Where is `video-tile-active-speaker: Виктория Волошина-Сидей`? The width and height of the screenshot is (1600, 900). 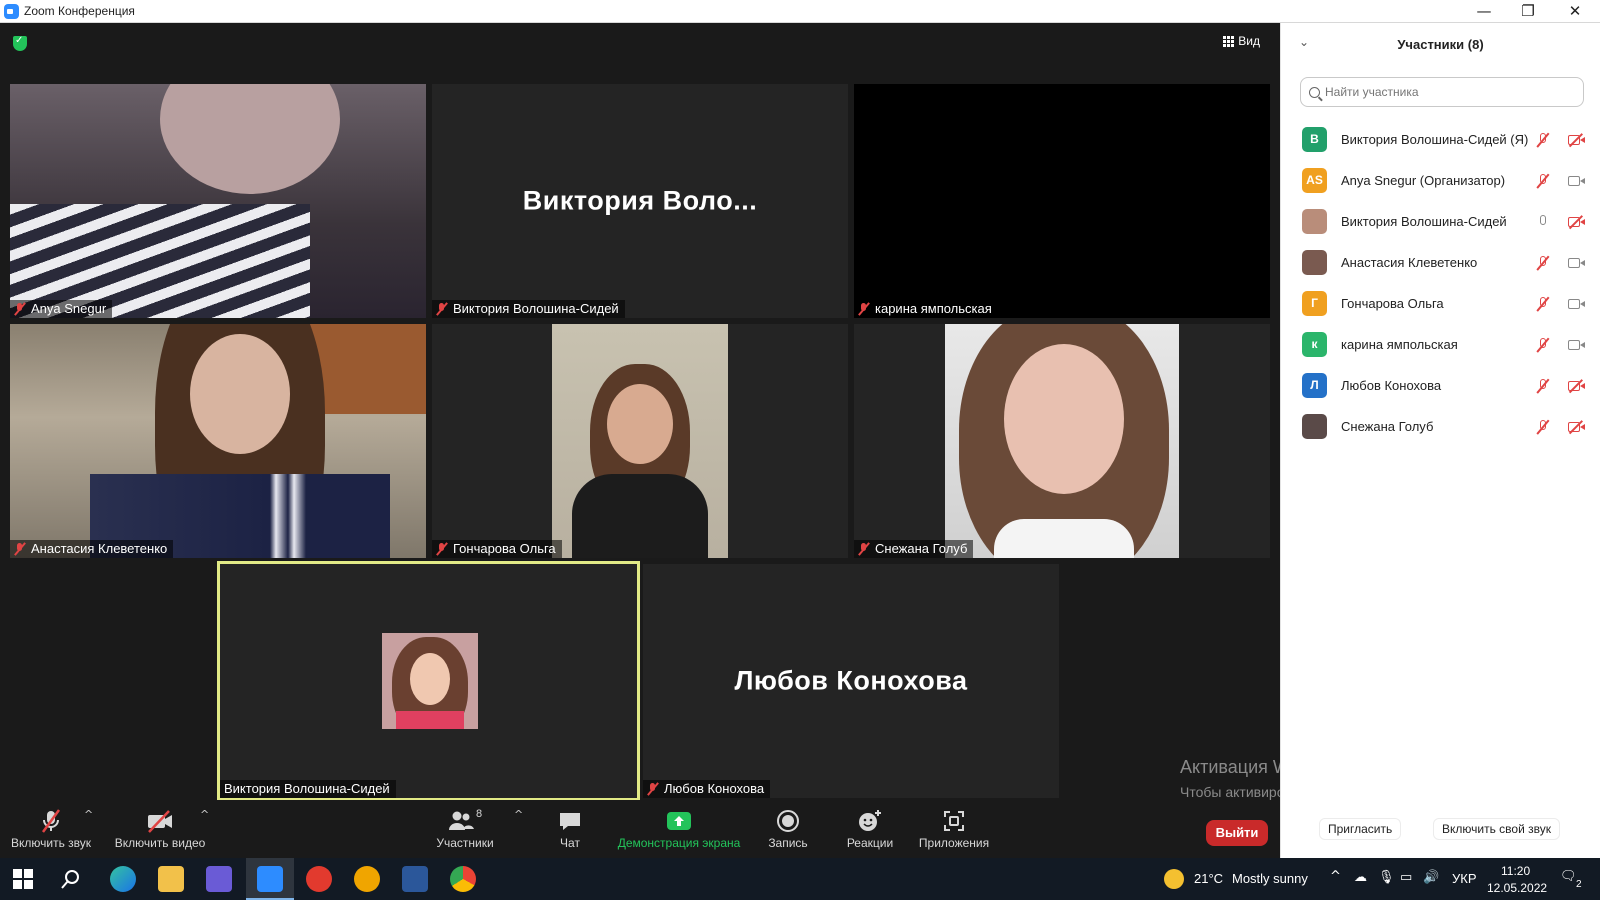
video-tile-active-speaker: Виктория Волошина-Сидей is located at coordinates (428, 681).